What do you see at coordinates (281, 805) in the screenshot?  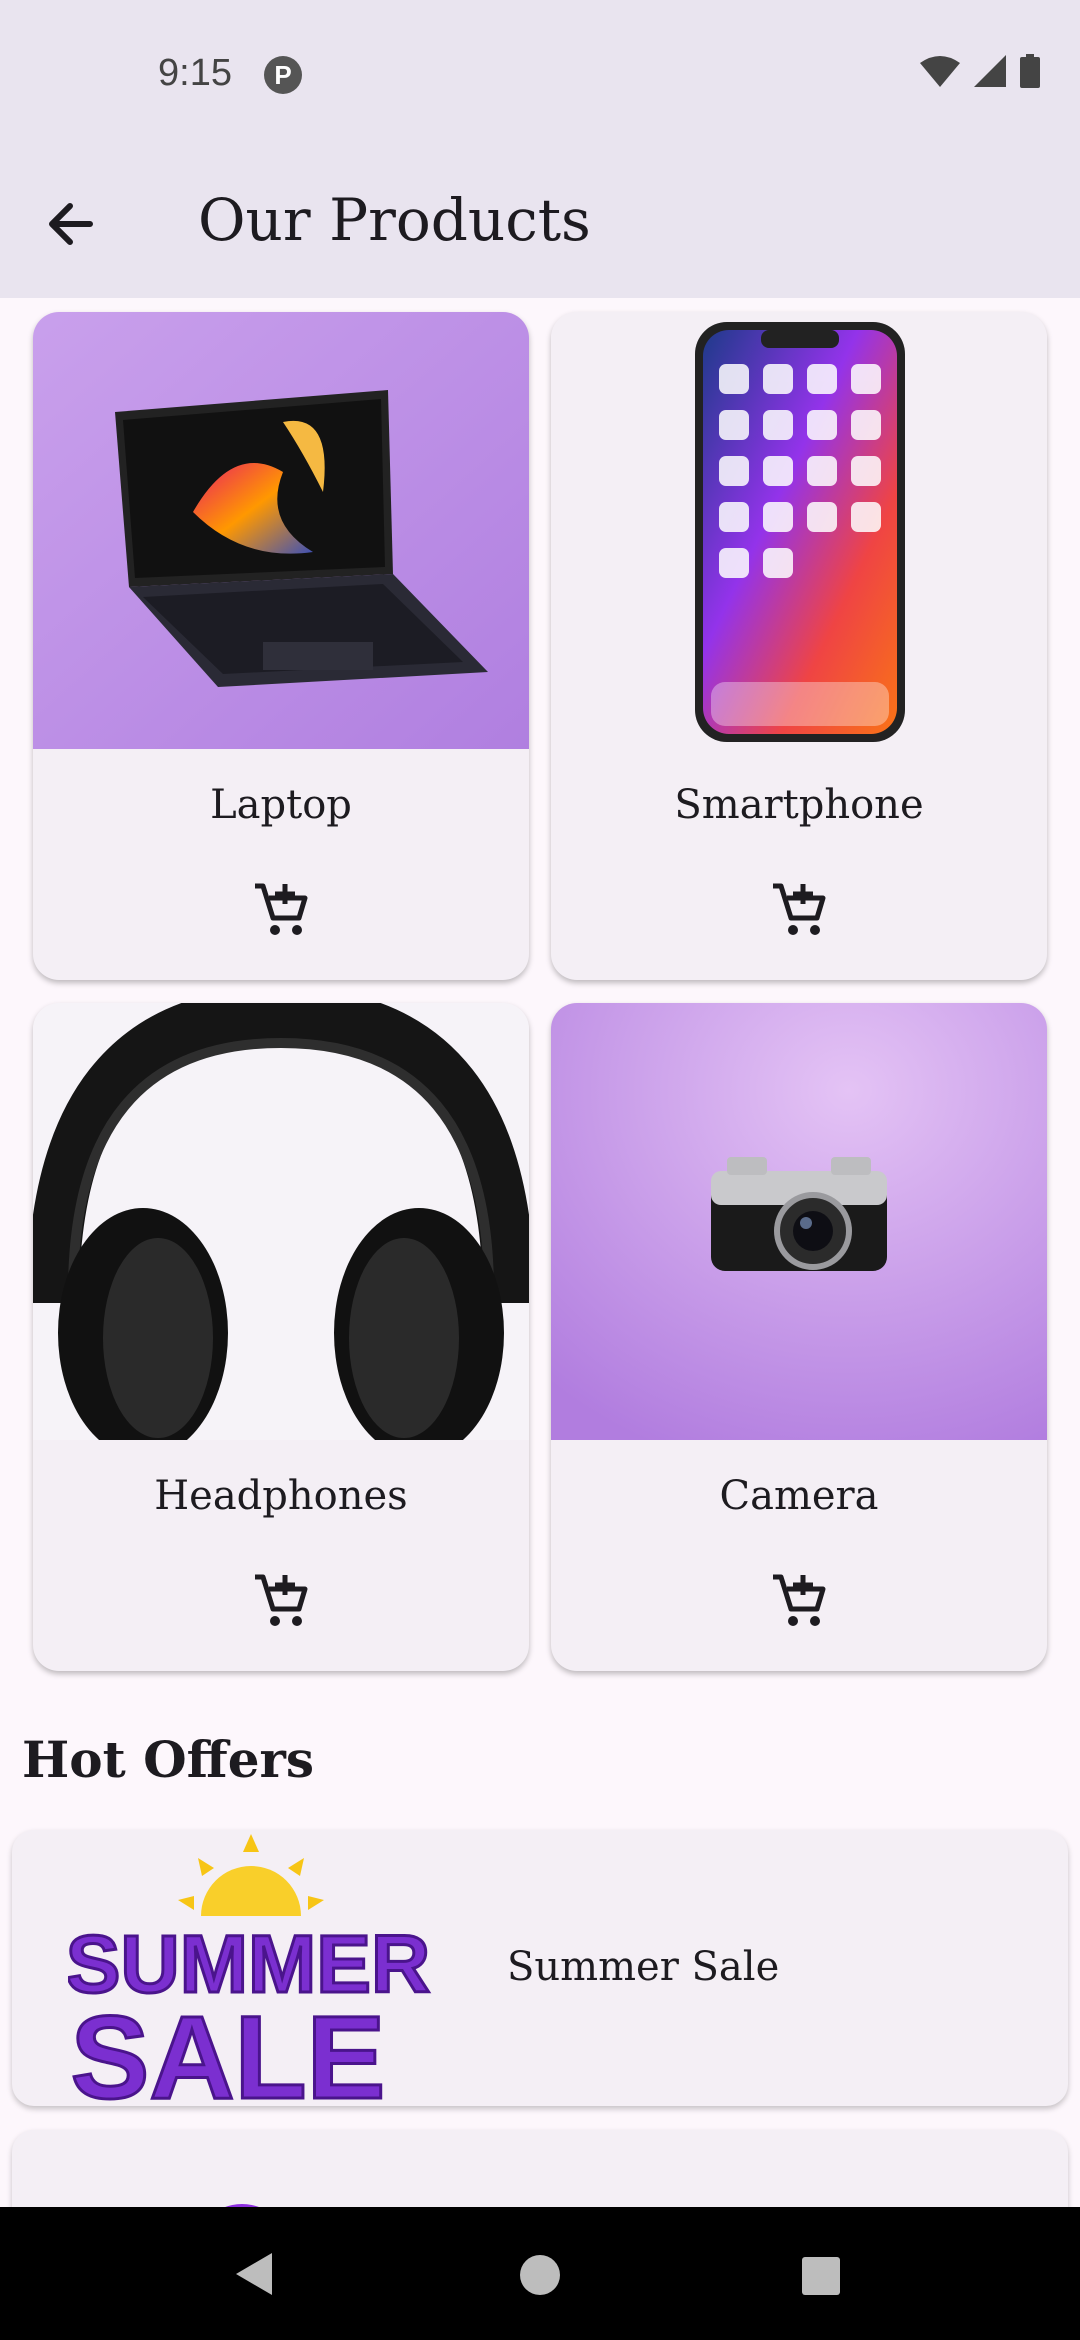 I see `product-name: Laptop` at bounding box center [281, 805].